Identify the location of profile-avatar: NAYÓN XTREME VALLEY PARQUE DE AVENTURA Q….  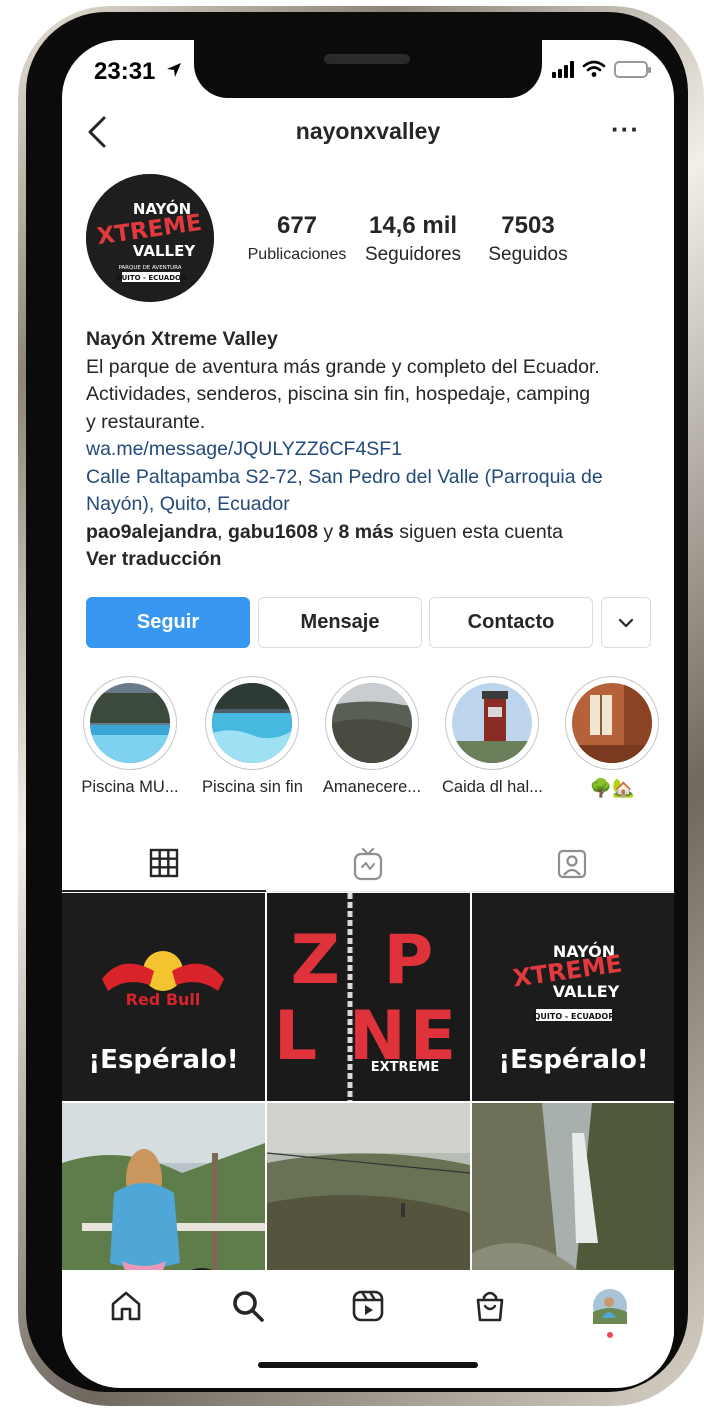
(150, 238).